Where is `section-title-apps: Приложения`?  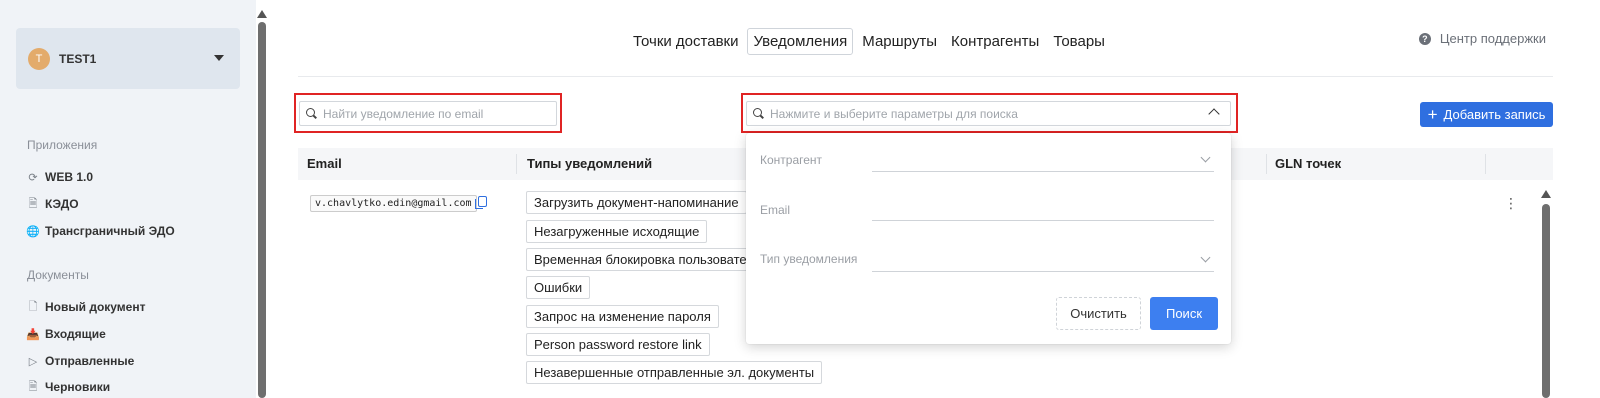
section-title-apps: Приложения is located at coordinates (62, 145).